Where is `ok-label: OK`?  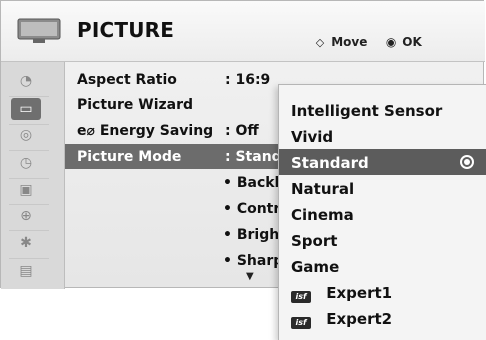
ok-label: OK is located at coordinates (412, 42).